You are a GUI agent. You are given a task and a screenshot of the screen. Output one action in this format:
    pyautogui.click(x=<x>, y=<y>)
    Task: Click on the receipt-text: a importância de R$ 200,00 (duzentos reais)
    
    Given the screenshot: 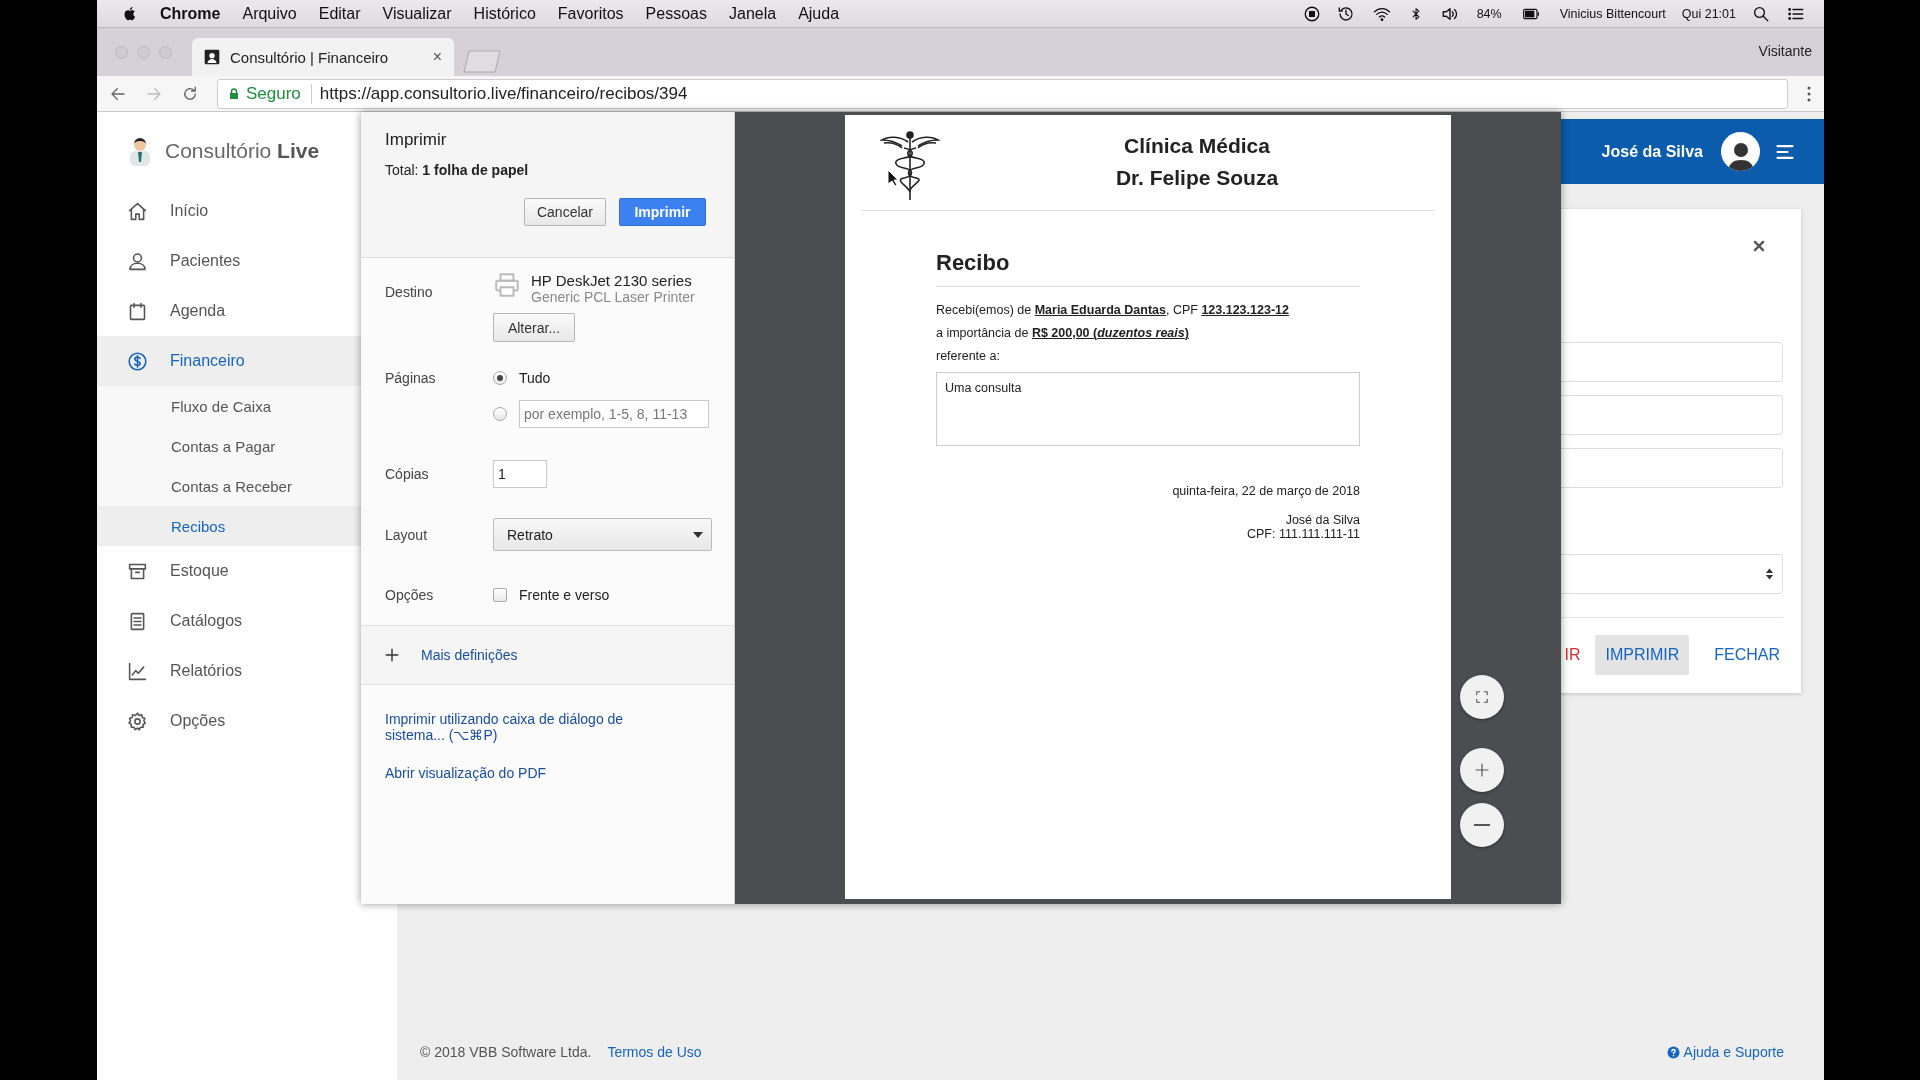 What is the action you would take?
    pyautogui.click(x=1062, y=333)
    